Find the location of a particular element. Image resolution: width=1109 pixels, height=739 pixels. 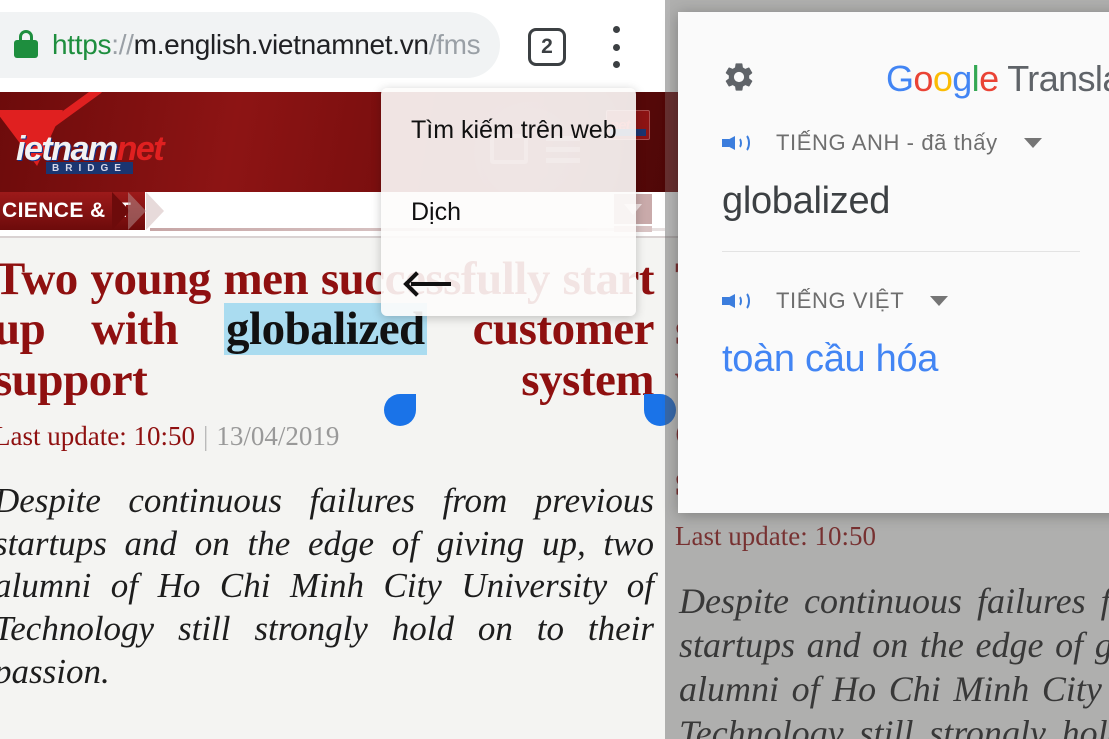

logo-tagline: BRIDGE is located at coordinates (89, 168).